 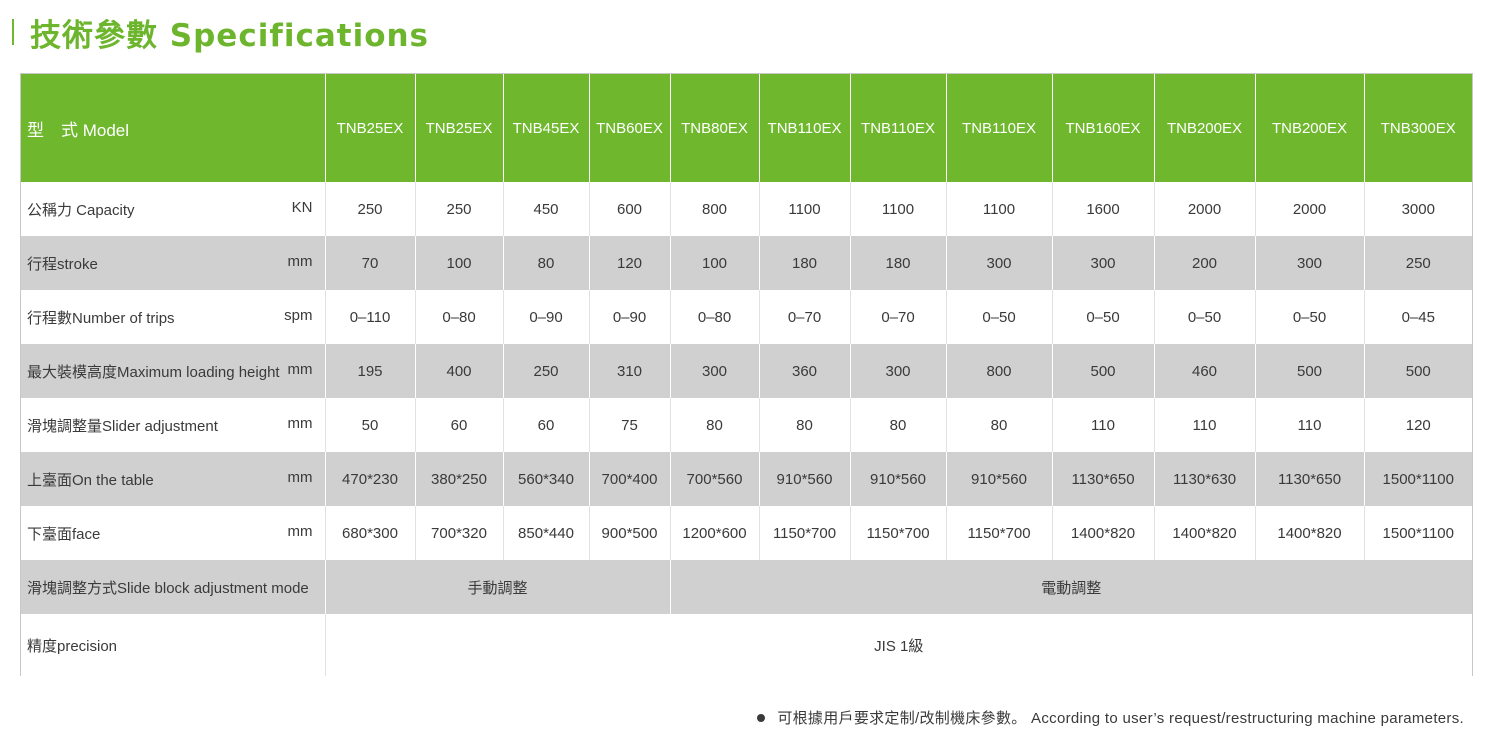 What do you see at coordinates (369, 533) in the screenshot?
I see `value-cell: 680*300` at bounding box center [369, 533].